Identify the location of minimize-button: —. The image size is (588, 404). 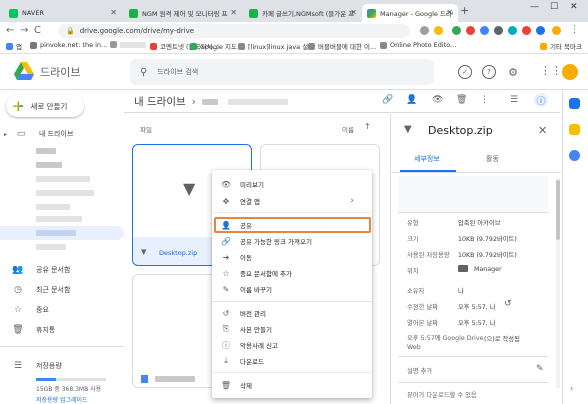
(534, 7).